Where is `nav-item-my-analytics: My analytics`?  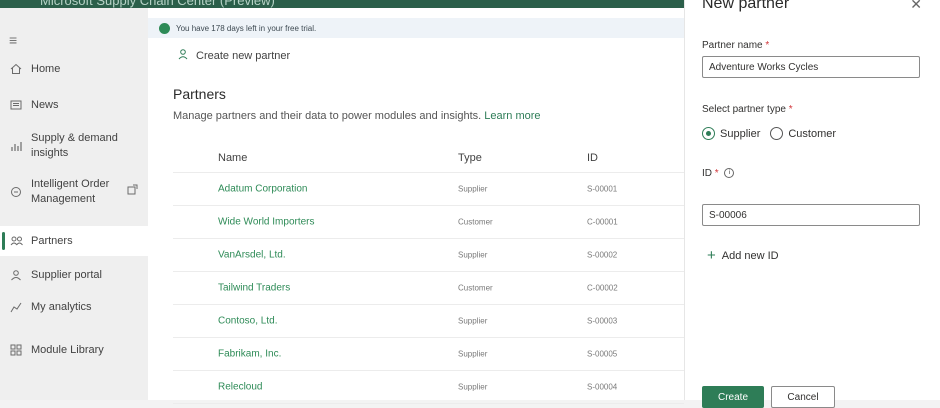
nav-item-my-analytics: My analytics is located at coordinates (74, 307).